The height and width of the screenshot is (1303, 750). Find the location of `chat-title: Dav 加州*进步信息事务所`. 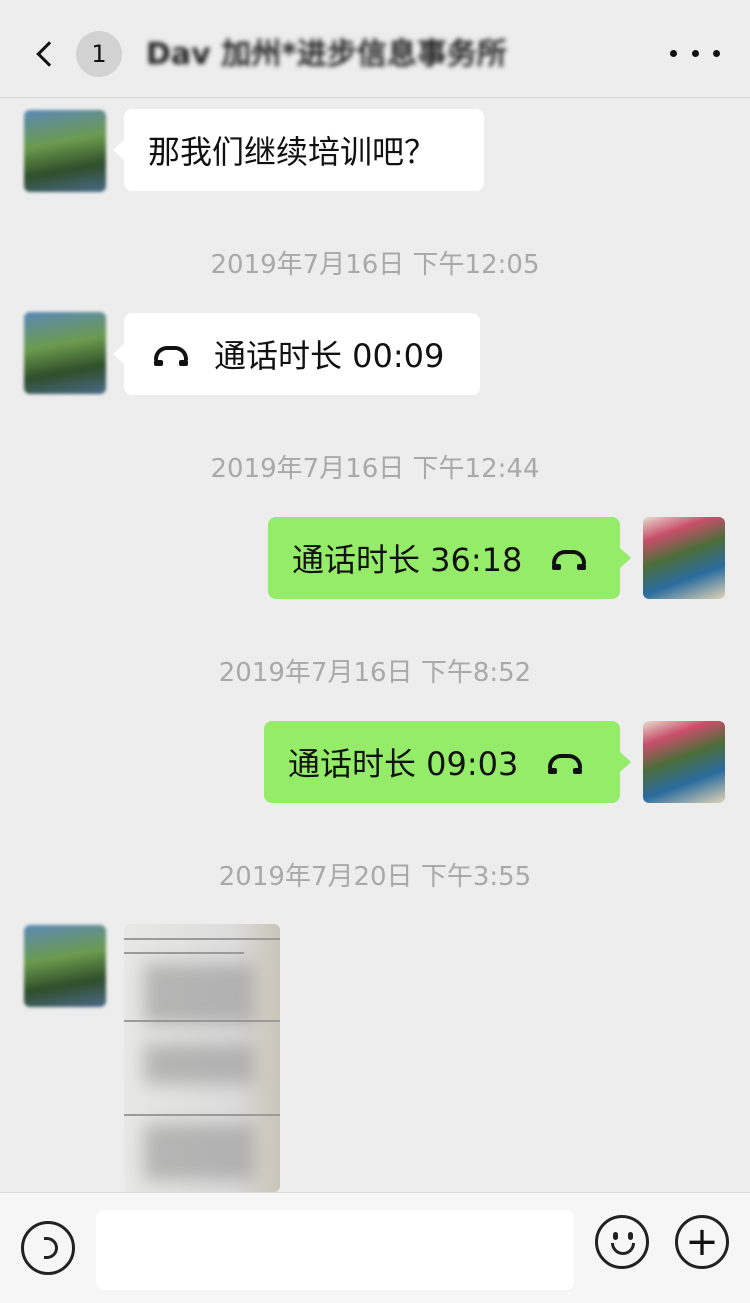

chat-title: Dav 加州*进步信息事务所 is located at coordinates (326, 54).